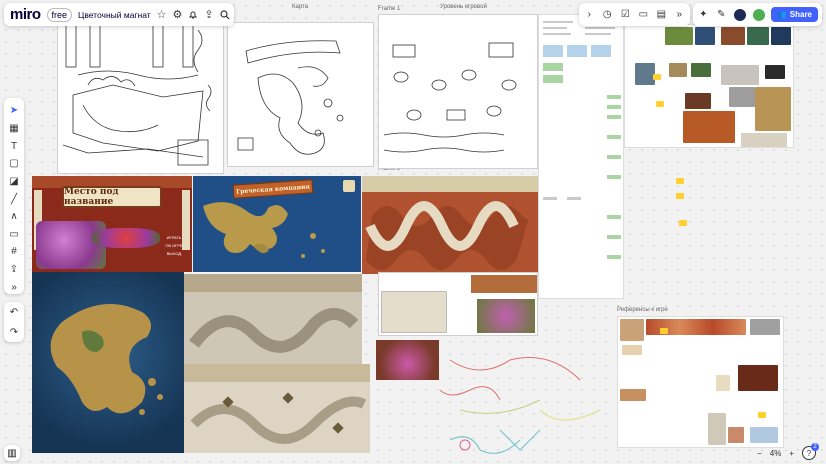 This screenshot has width=826, height=464. I want to click on share-label: Share, so click(800, 14).